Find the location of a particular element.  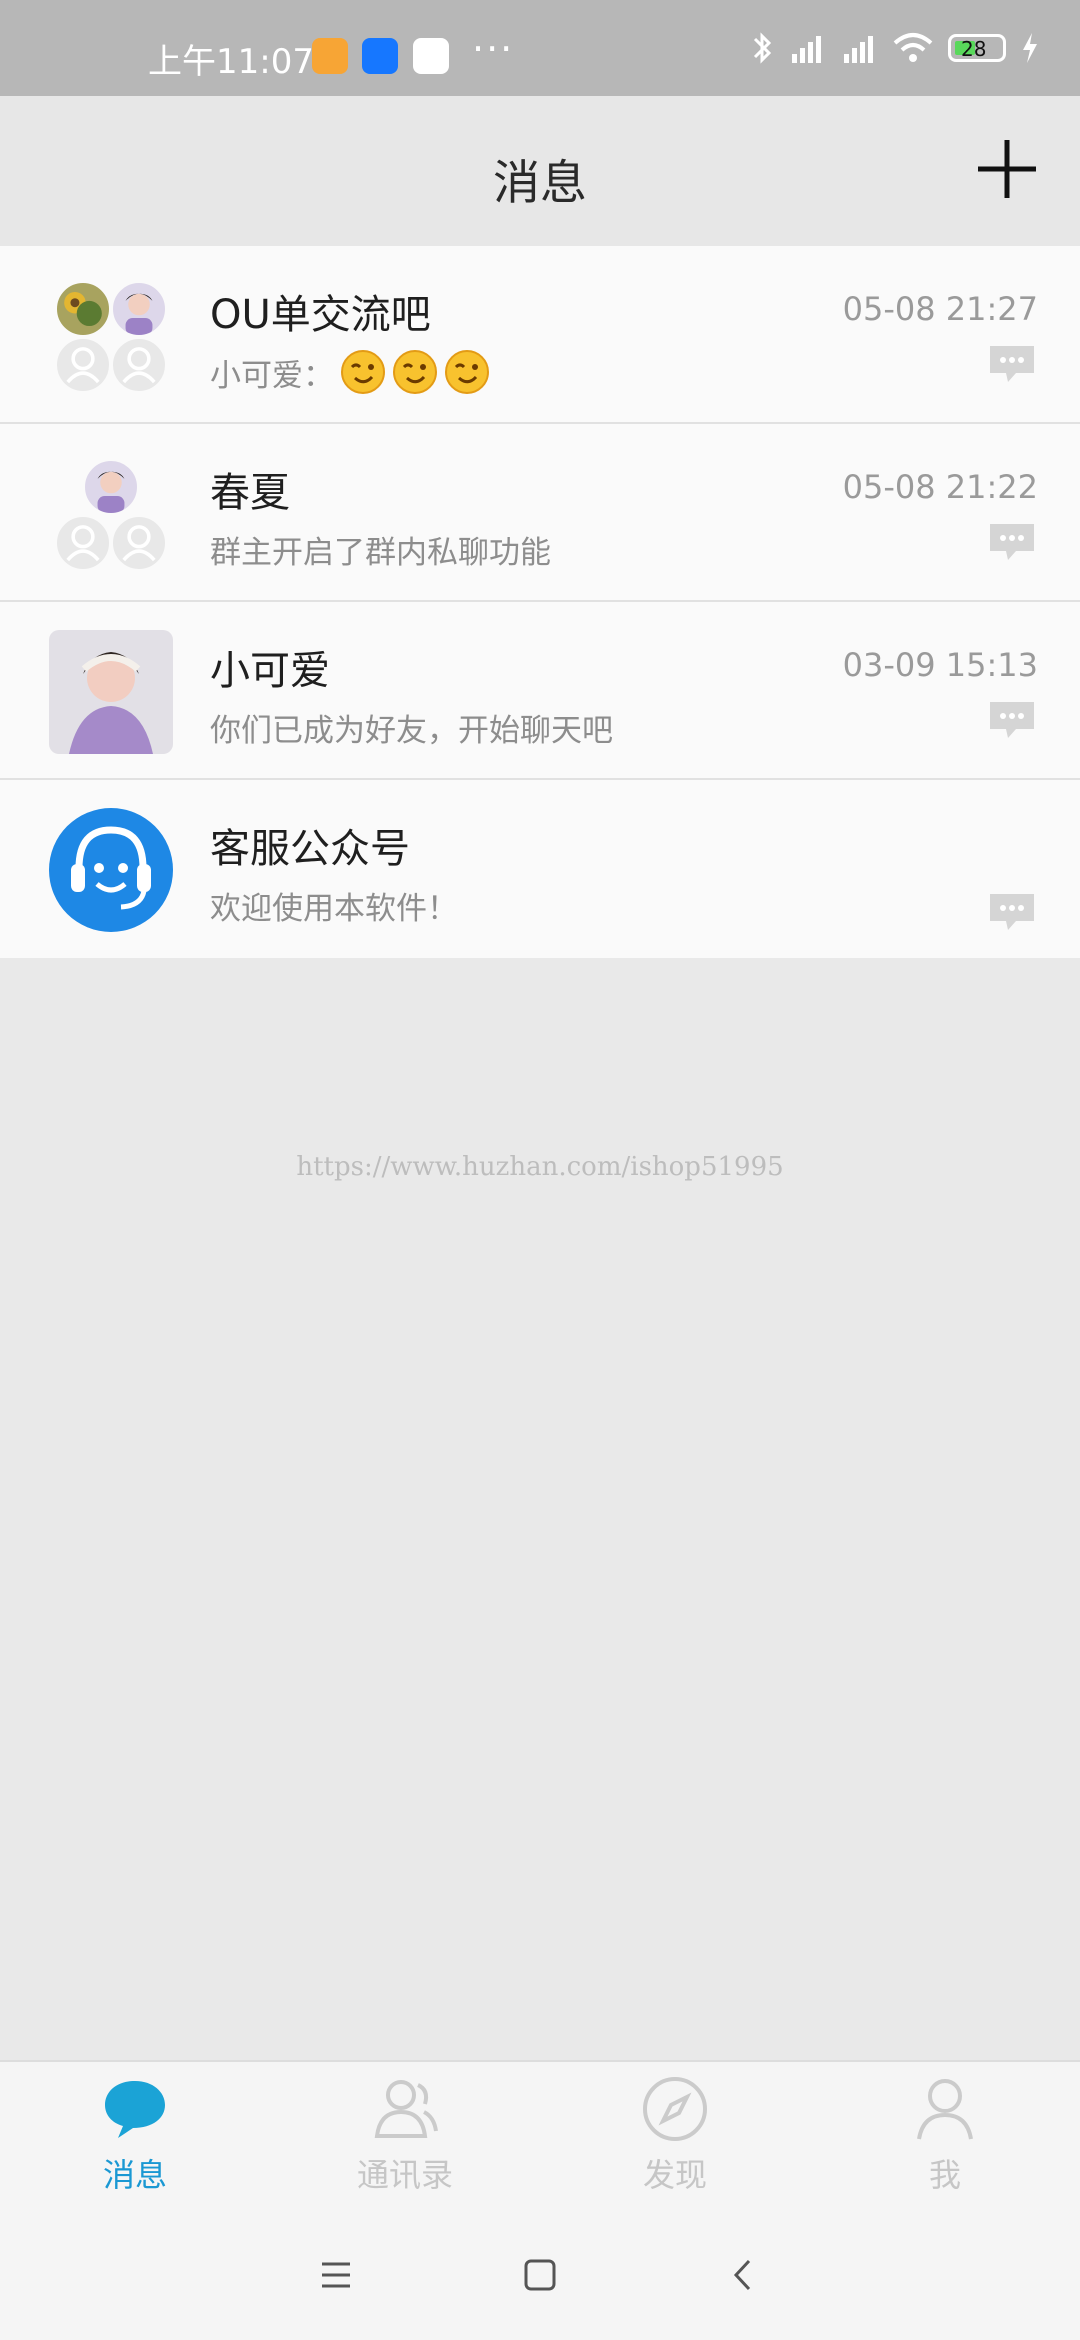

tab-profile: 我 is located at coordinates (945, 2137).